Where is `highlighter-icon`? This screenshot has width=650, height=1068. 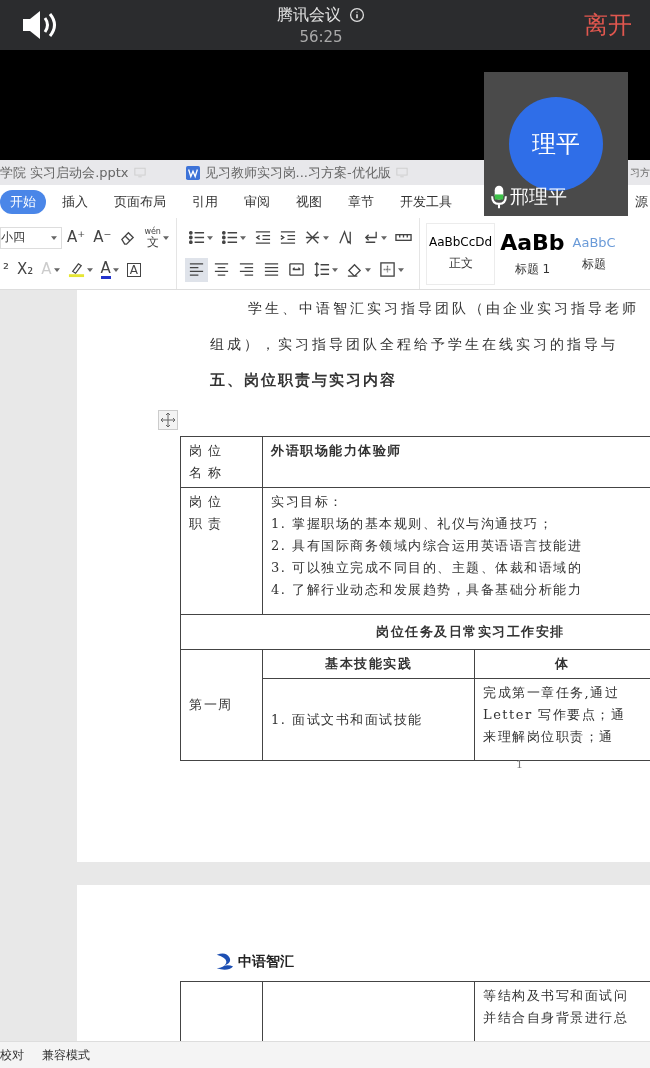 highlighter-icon is located at coordinates (76, 269).